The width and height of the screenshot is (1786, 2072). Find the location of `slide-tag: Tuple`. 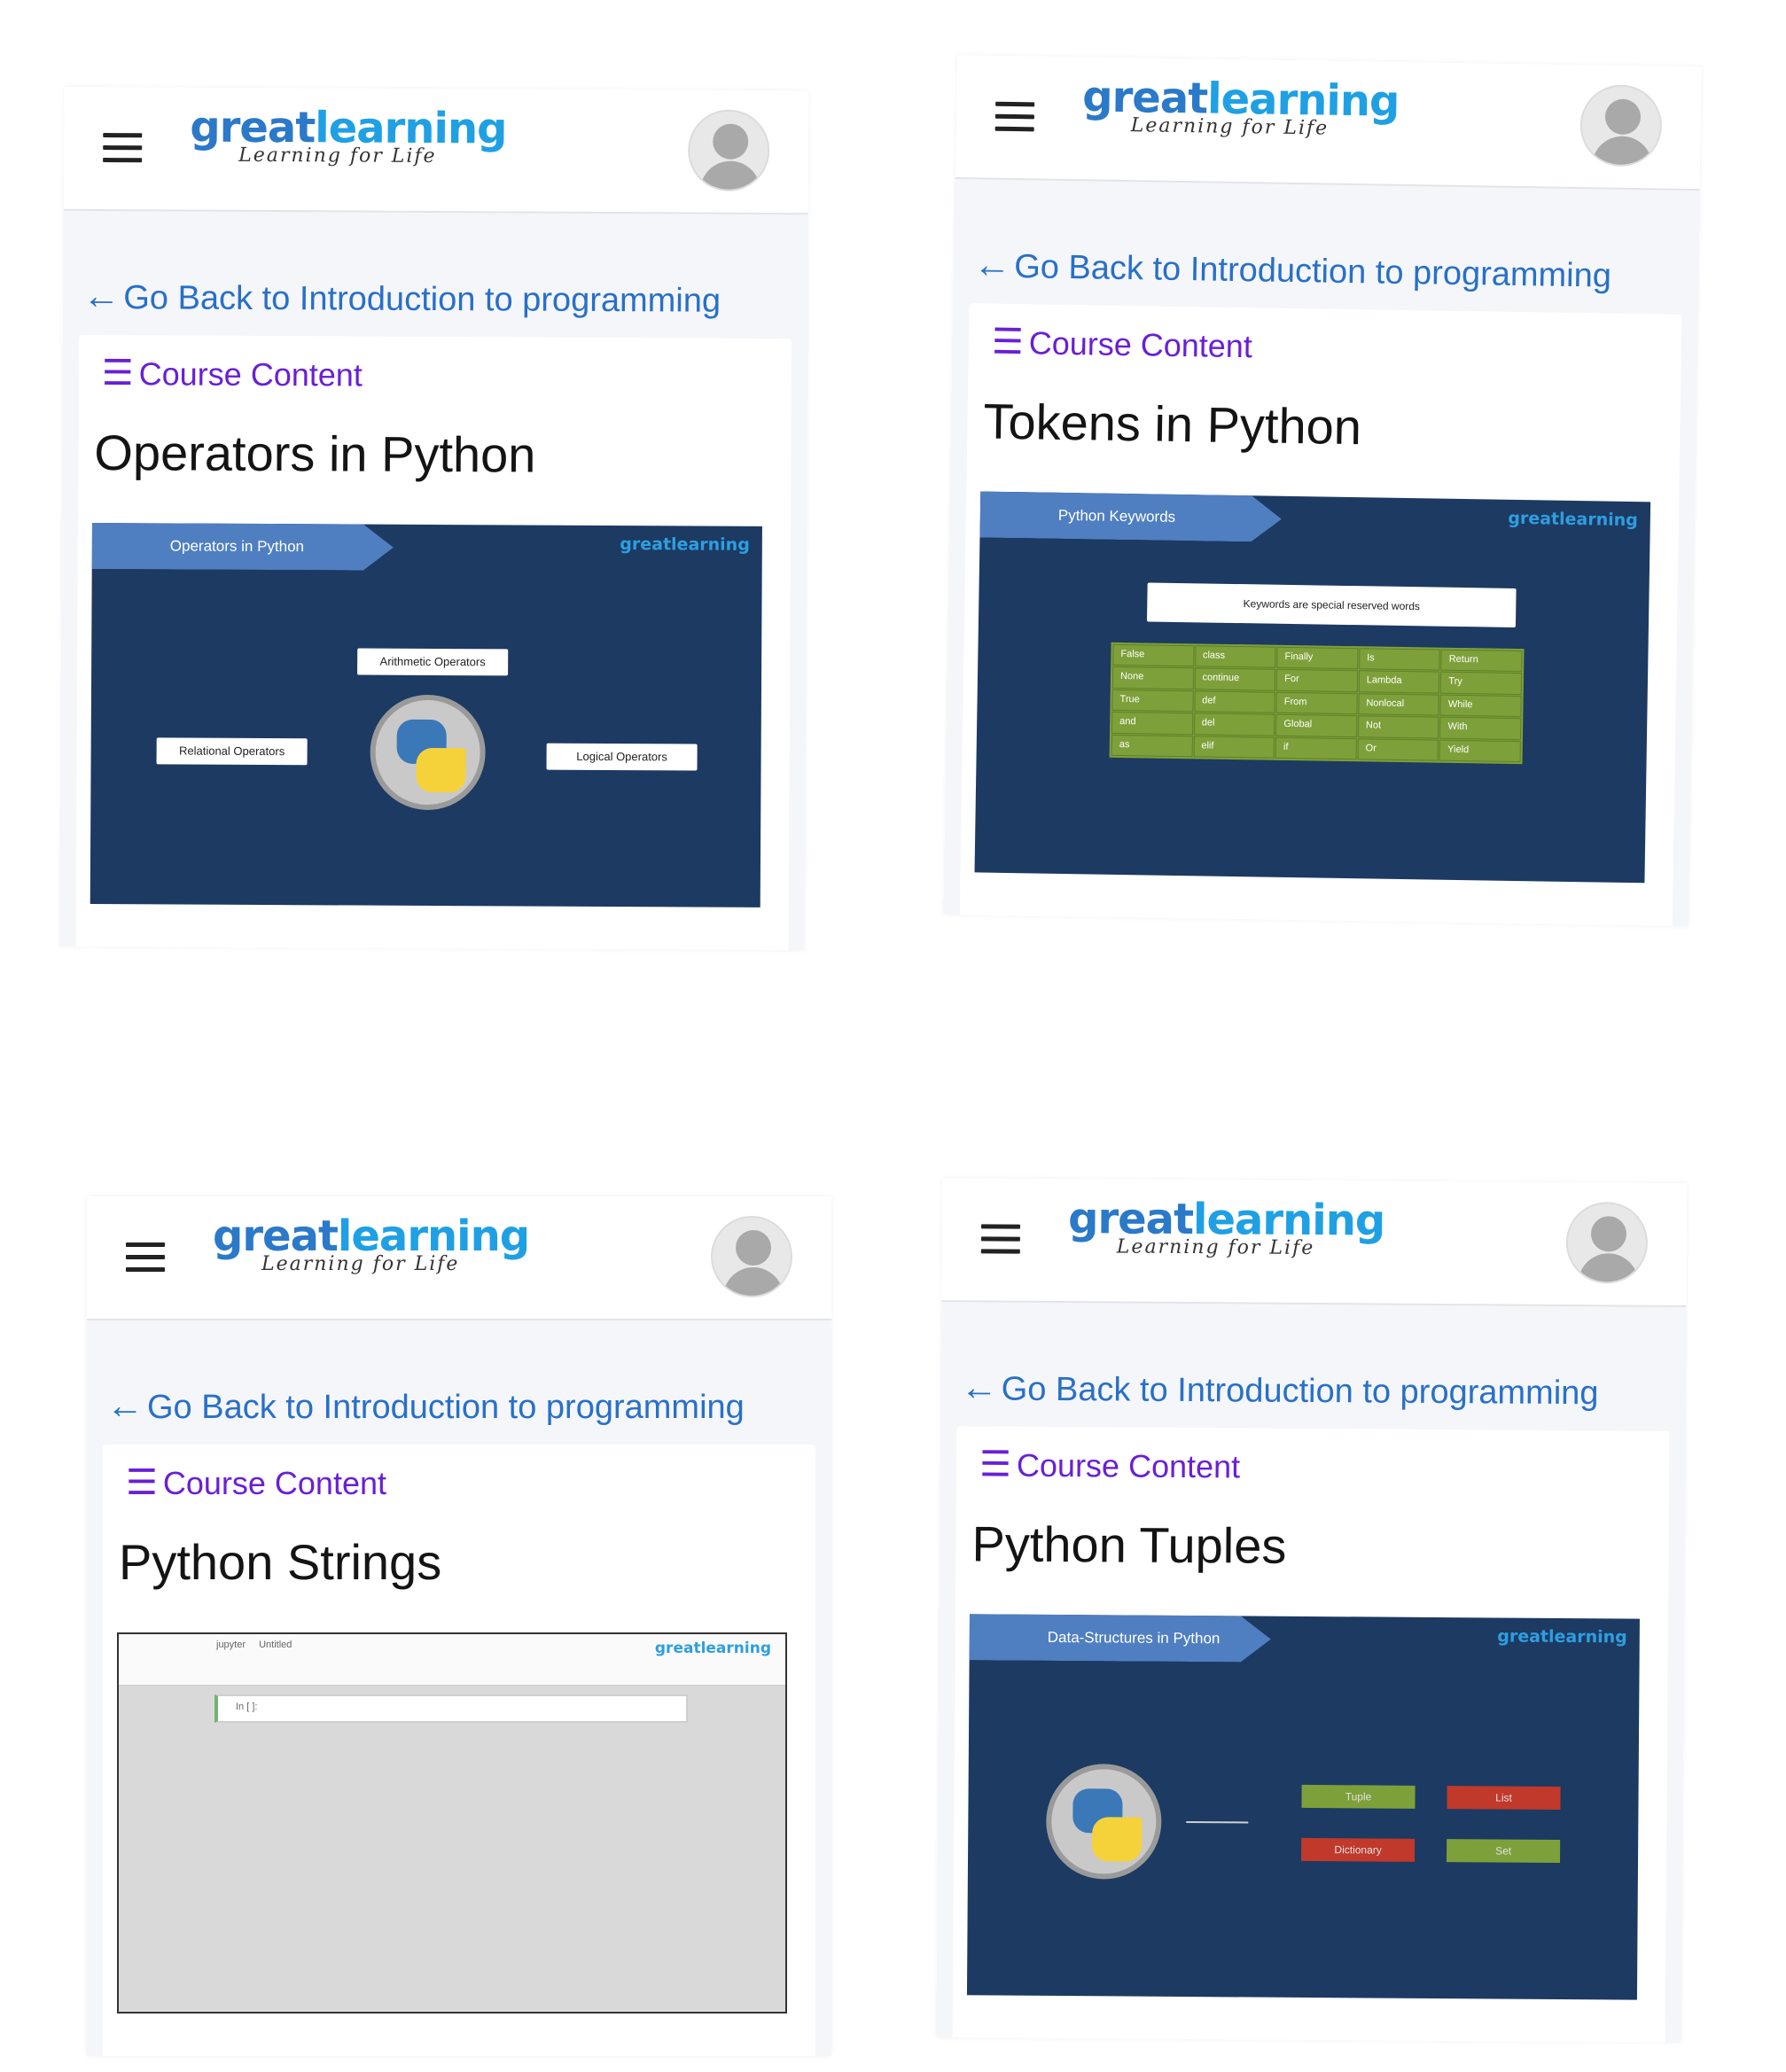

slide-tag: Tuple is located at coordinates (1358, 1796).